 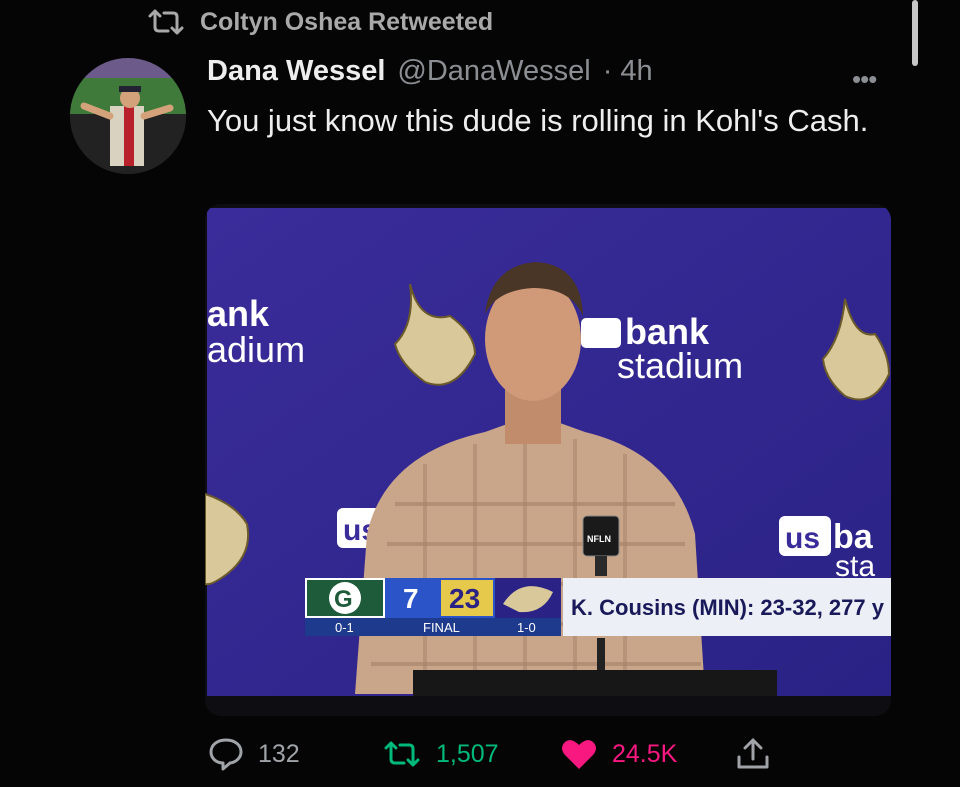 I want to click on packers-logo: G, so click(x=343, y=599).